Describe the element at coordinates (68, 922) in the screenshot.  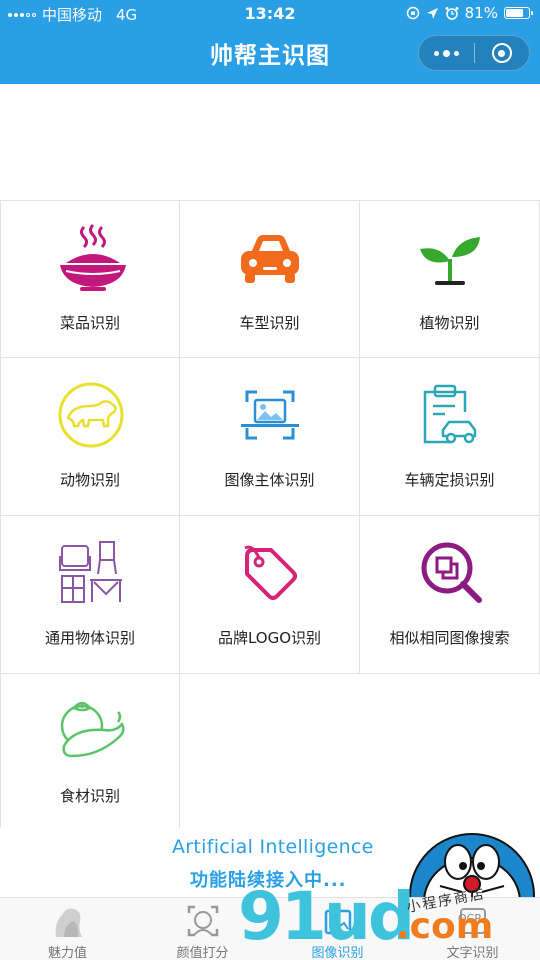
I see `face-silhouette-icon` at that location.